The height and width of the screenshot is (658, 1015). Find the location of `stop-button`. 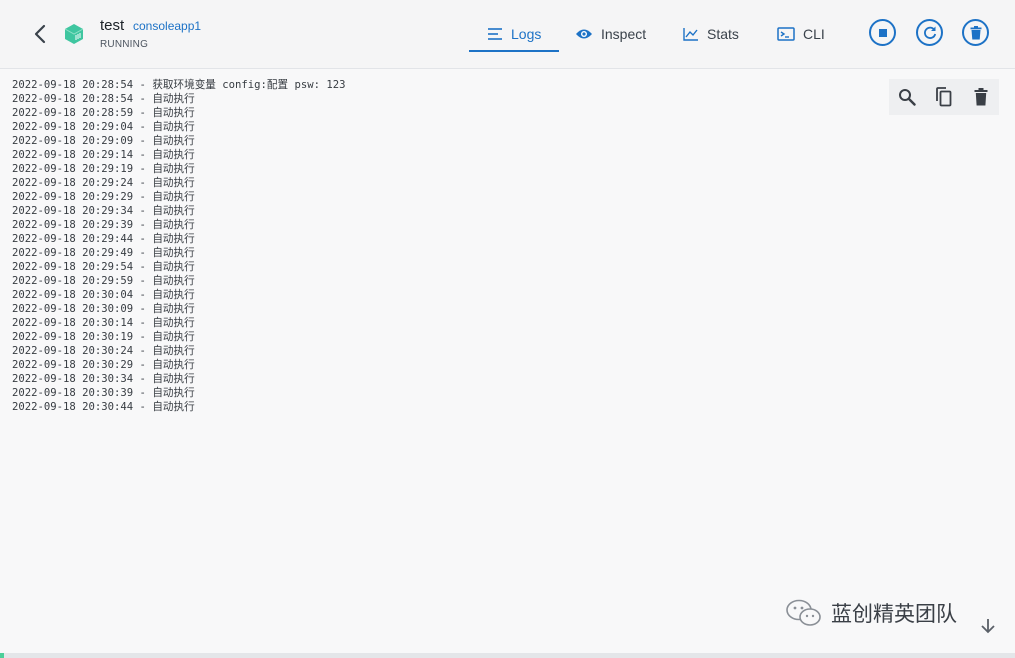

stop-button is located at coordinates (882, 32).